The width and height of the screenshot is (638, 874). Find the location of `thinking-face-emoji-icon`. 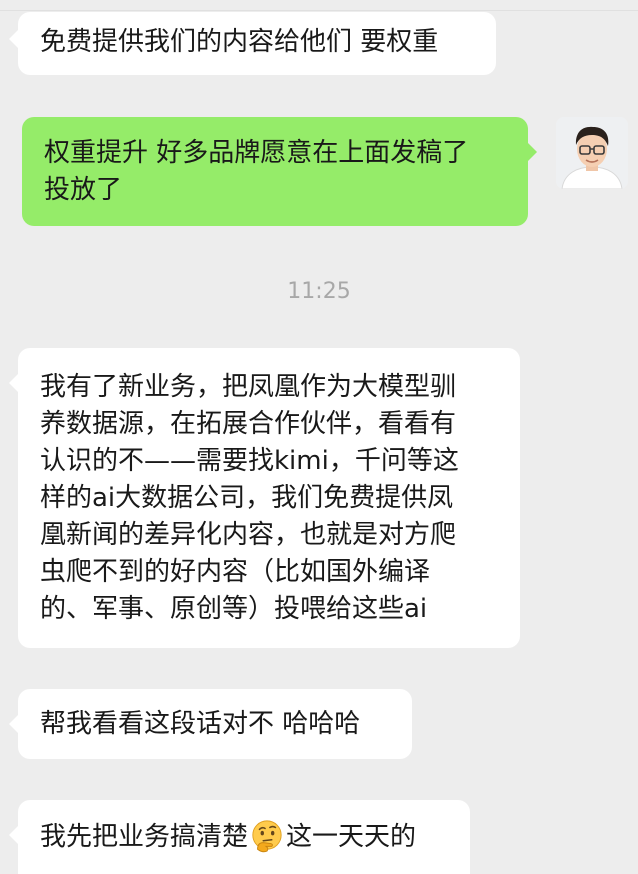

thinking-face-emoji-icon is located at coordinates (267, 835).